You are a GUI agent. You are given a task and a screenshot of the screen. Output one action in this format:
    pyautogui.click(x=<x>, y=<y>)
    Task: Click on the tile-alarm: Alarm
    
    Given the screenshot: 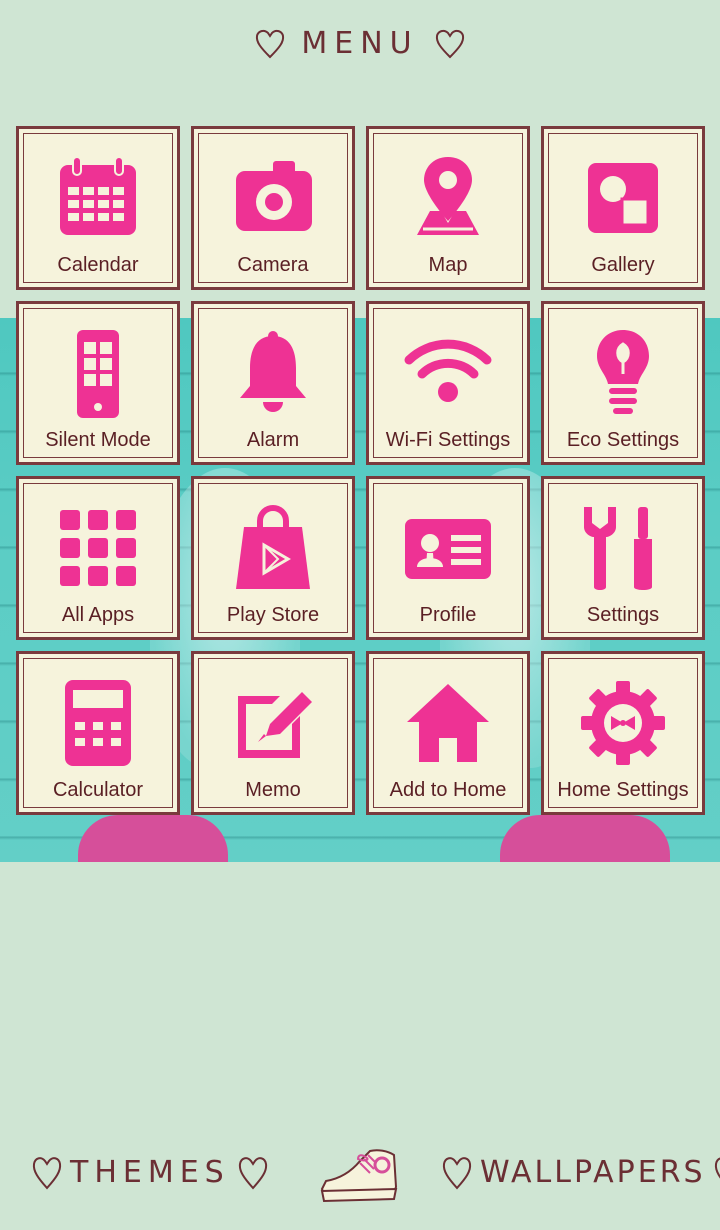 What is the action you would take?
    pyautogui.click(x=273, y=383)
    